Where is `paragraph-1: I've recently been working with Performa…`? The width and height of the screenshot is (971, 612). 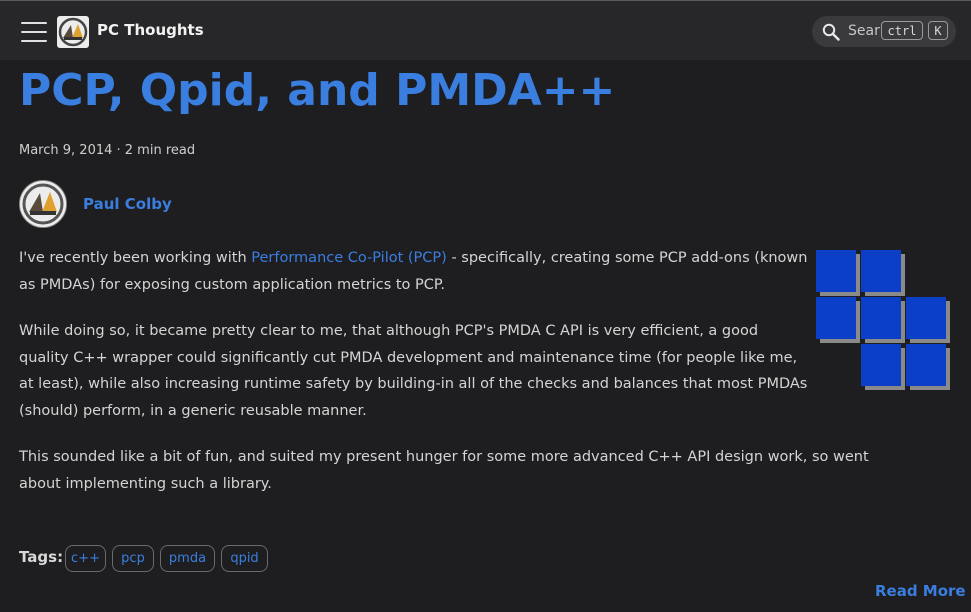 paragraph-1: I've recently been working with Performa… is located at coordinates (413, 271).